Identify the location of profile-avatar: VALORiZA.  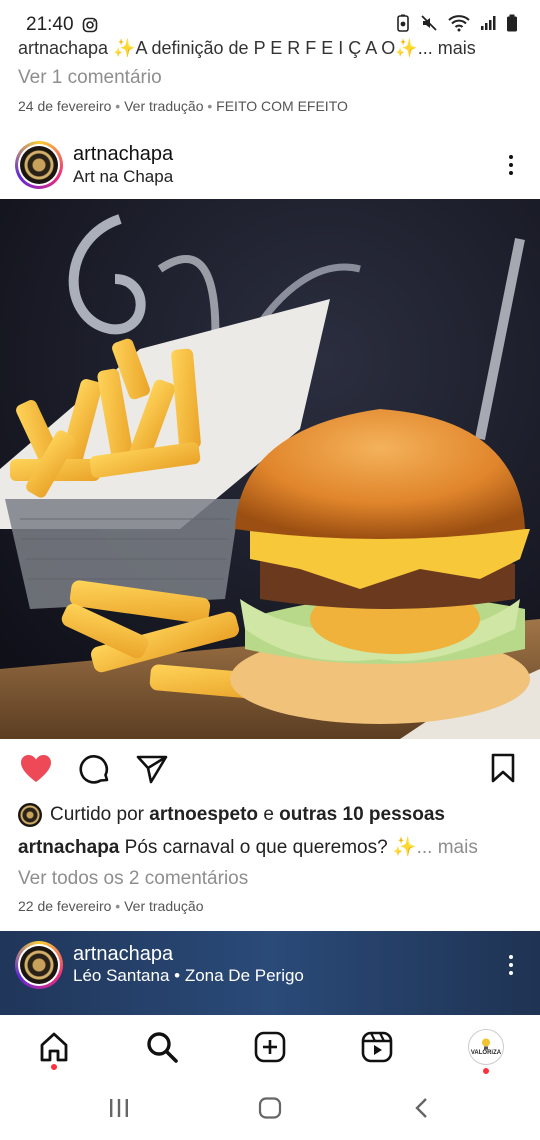
(486, 1047).